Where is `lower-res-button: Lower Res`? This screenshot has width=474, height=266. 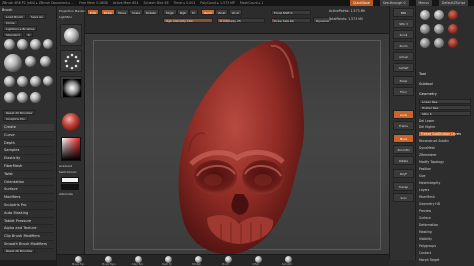 lower-res-button: Lower Res is located at coordinates (445, 101).